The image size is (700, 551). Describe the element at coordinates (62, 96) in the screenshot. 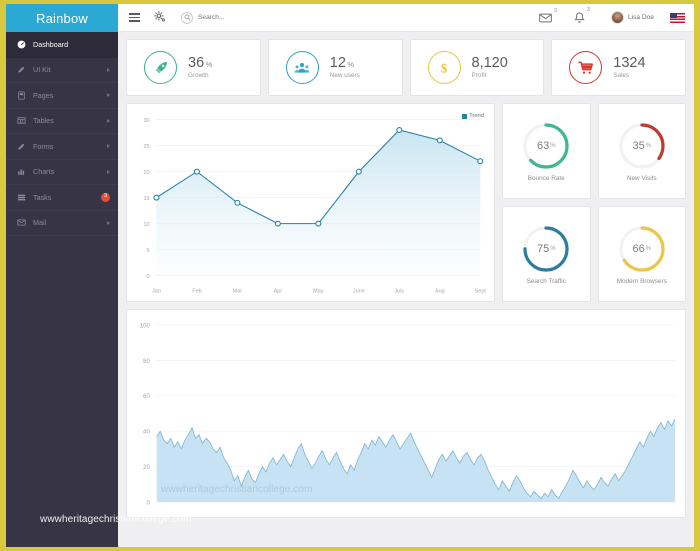

I see `sidebar-item-pages: Pages` at that location.